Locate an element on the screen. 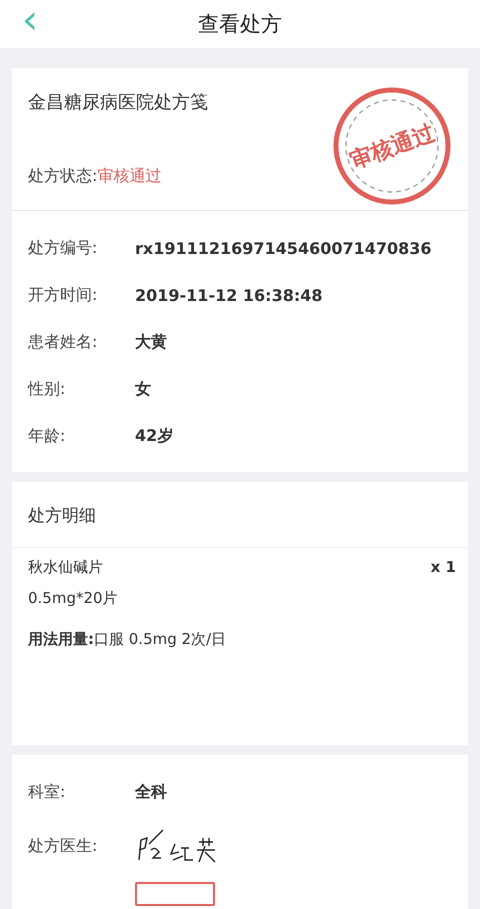 Image resolution: width=480 pixels, height=909 pixels. field-label: 科室: is located at coordinates (47, 792).